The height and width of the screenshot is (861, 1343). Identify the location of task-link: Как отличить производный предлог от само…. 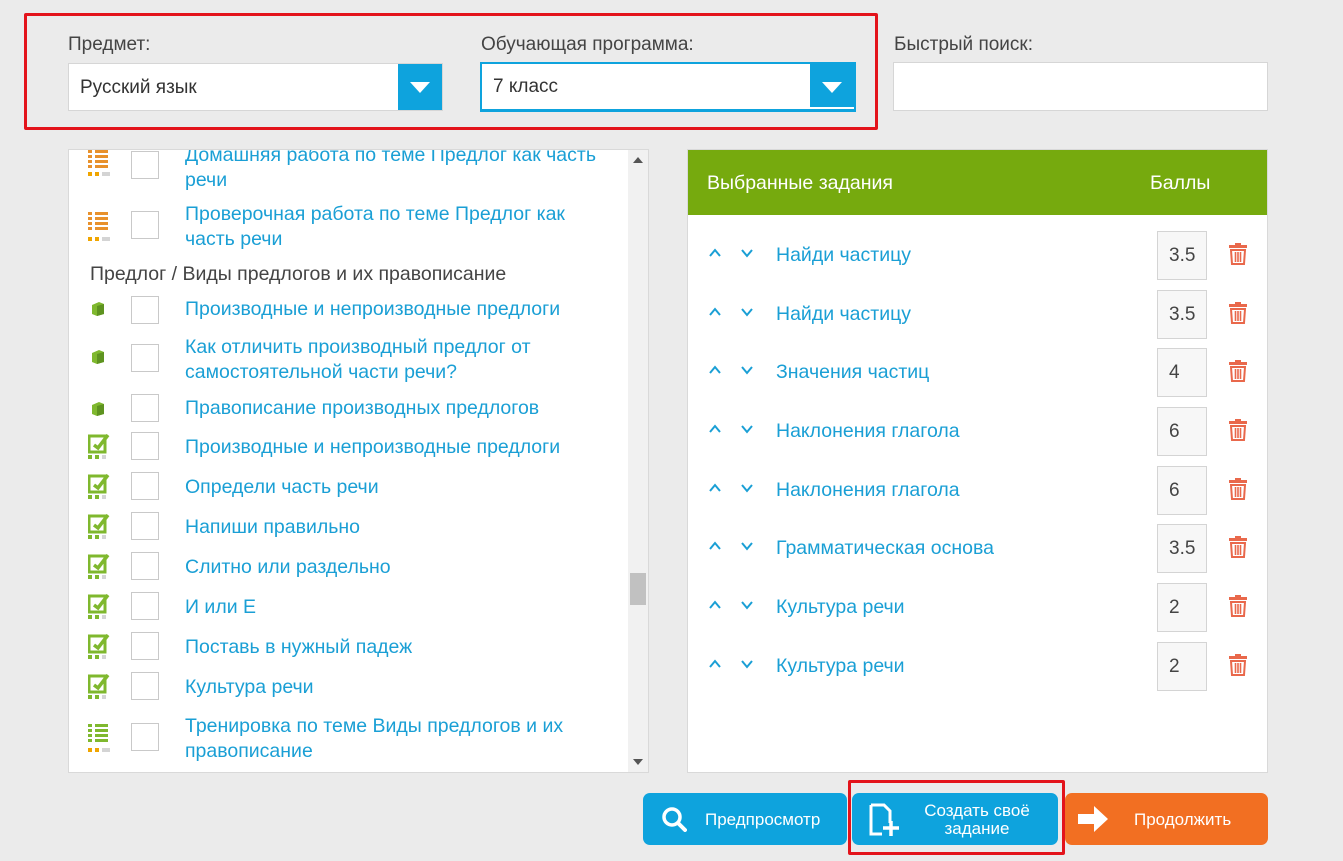
(400, 360).